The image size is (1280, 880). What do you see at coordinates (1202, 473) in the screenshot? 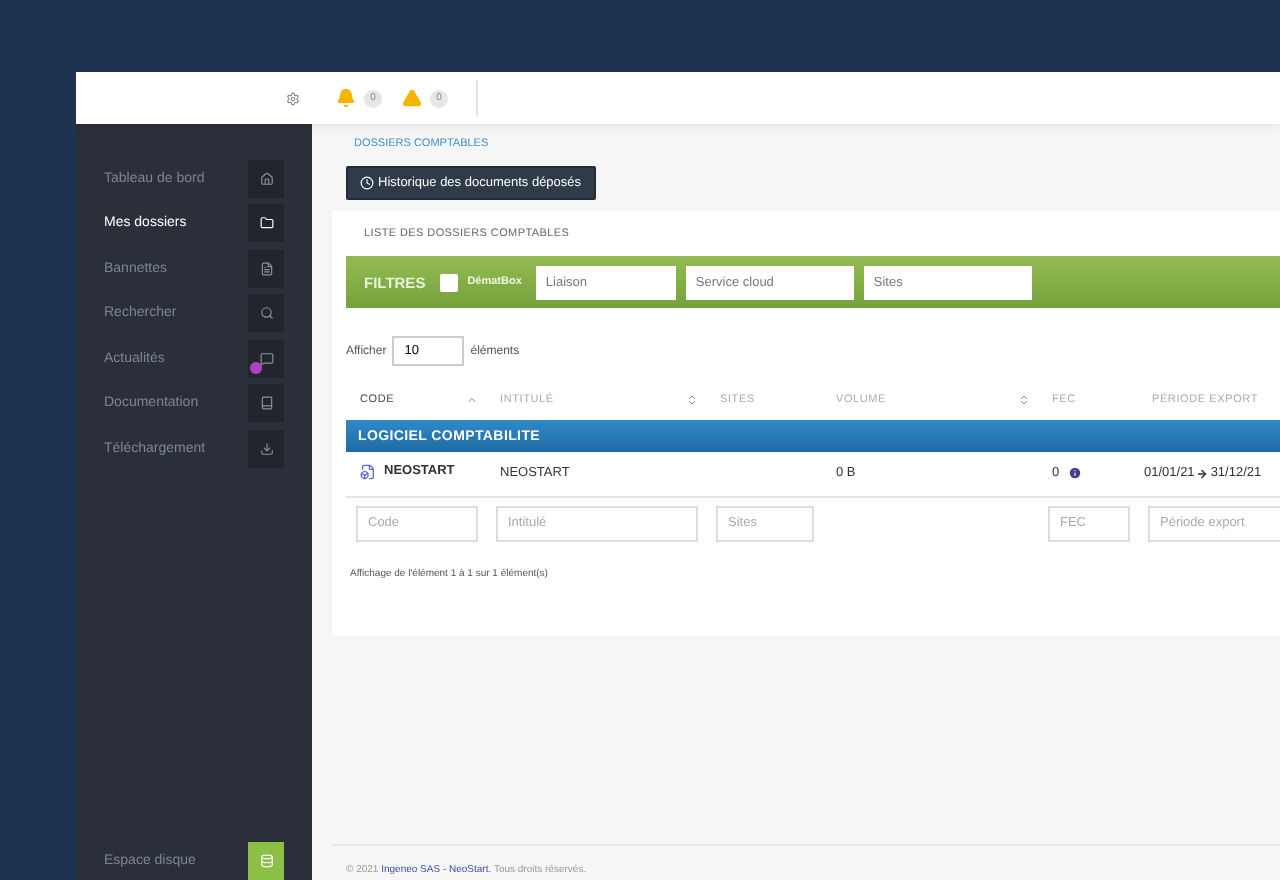
I see `arrow-right-icon` at bounding box center [1202, 473].